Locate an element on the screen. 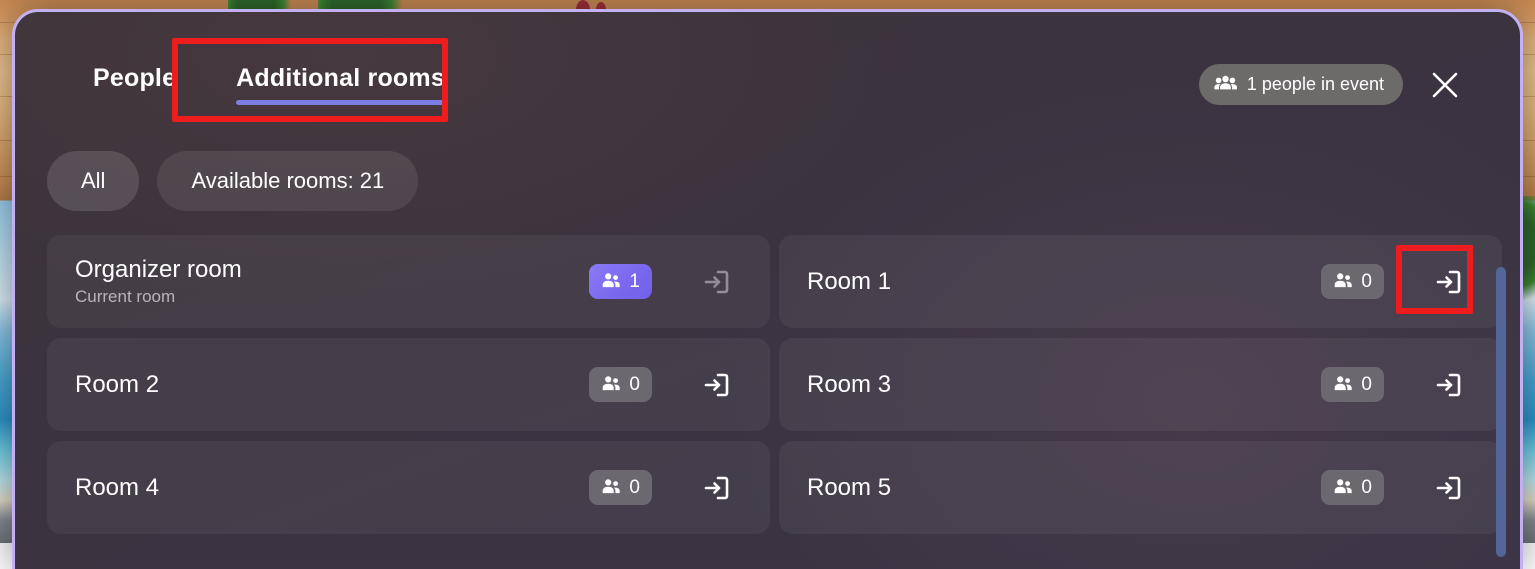 The image size is (1535, 569). tab-additional-rooms: Additional rooms is located at coordinates (340, 83).